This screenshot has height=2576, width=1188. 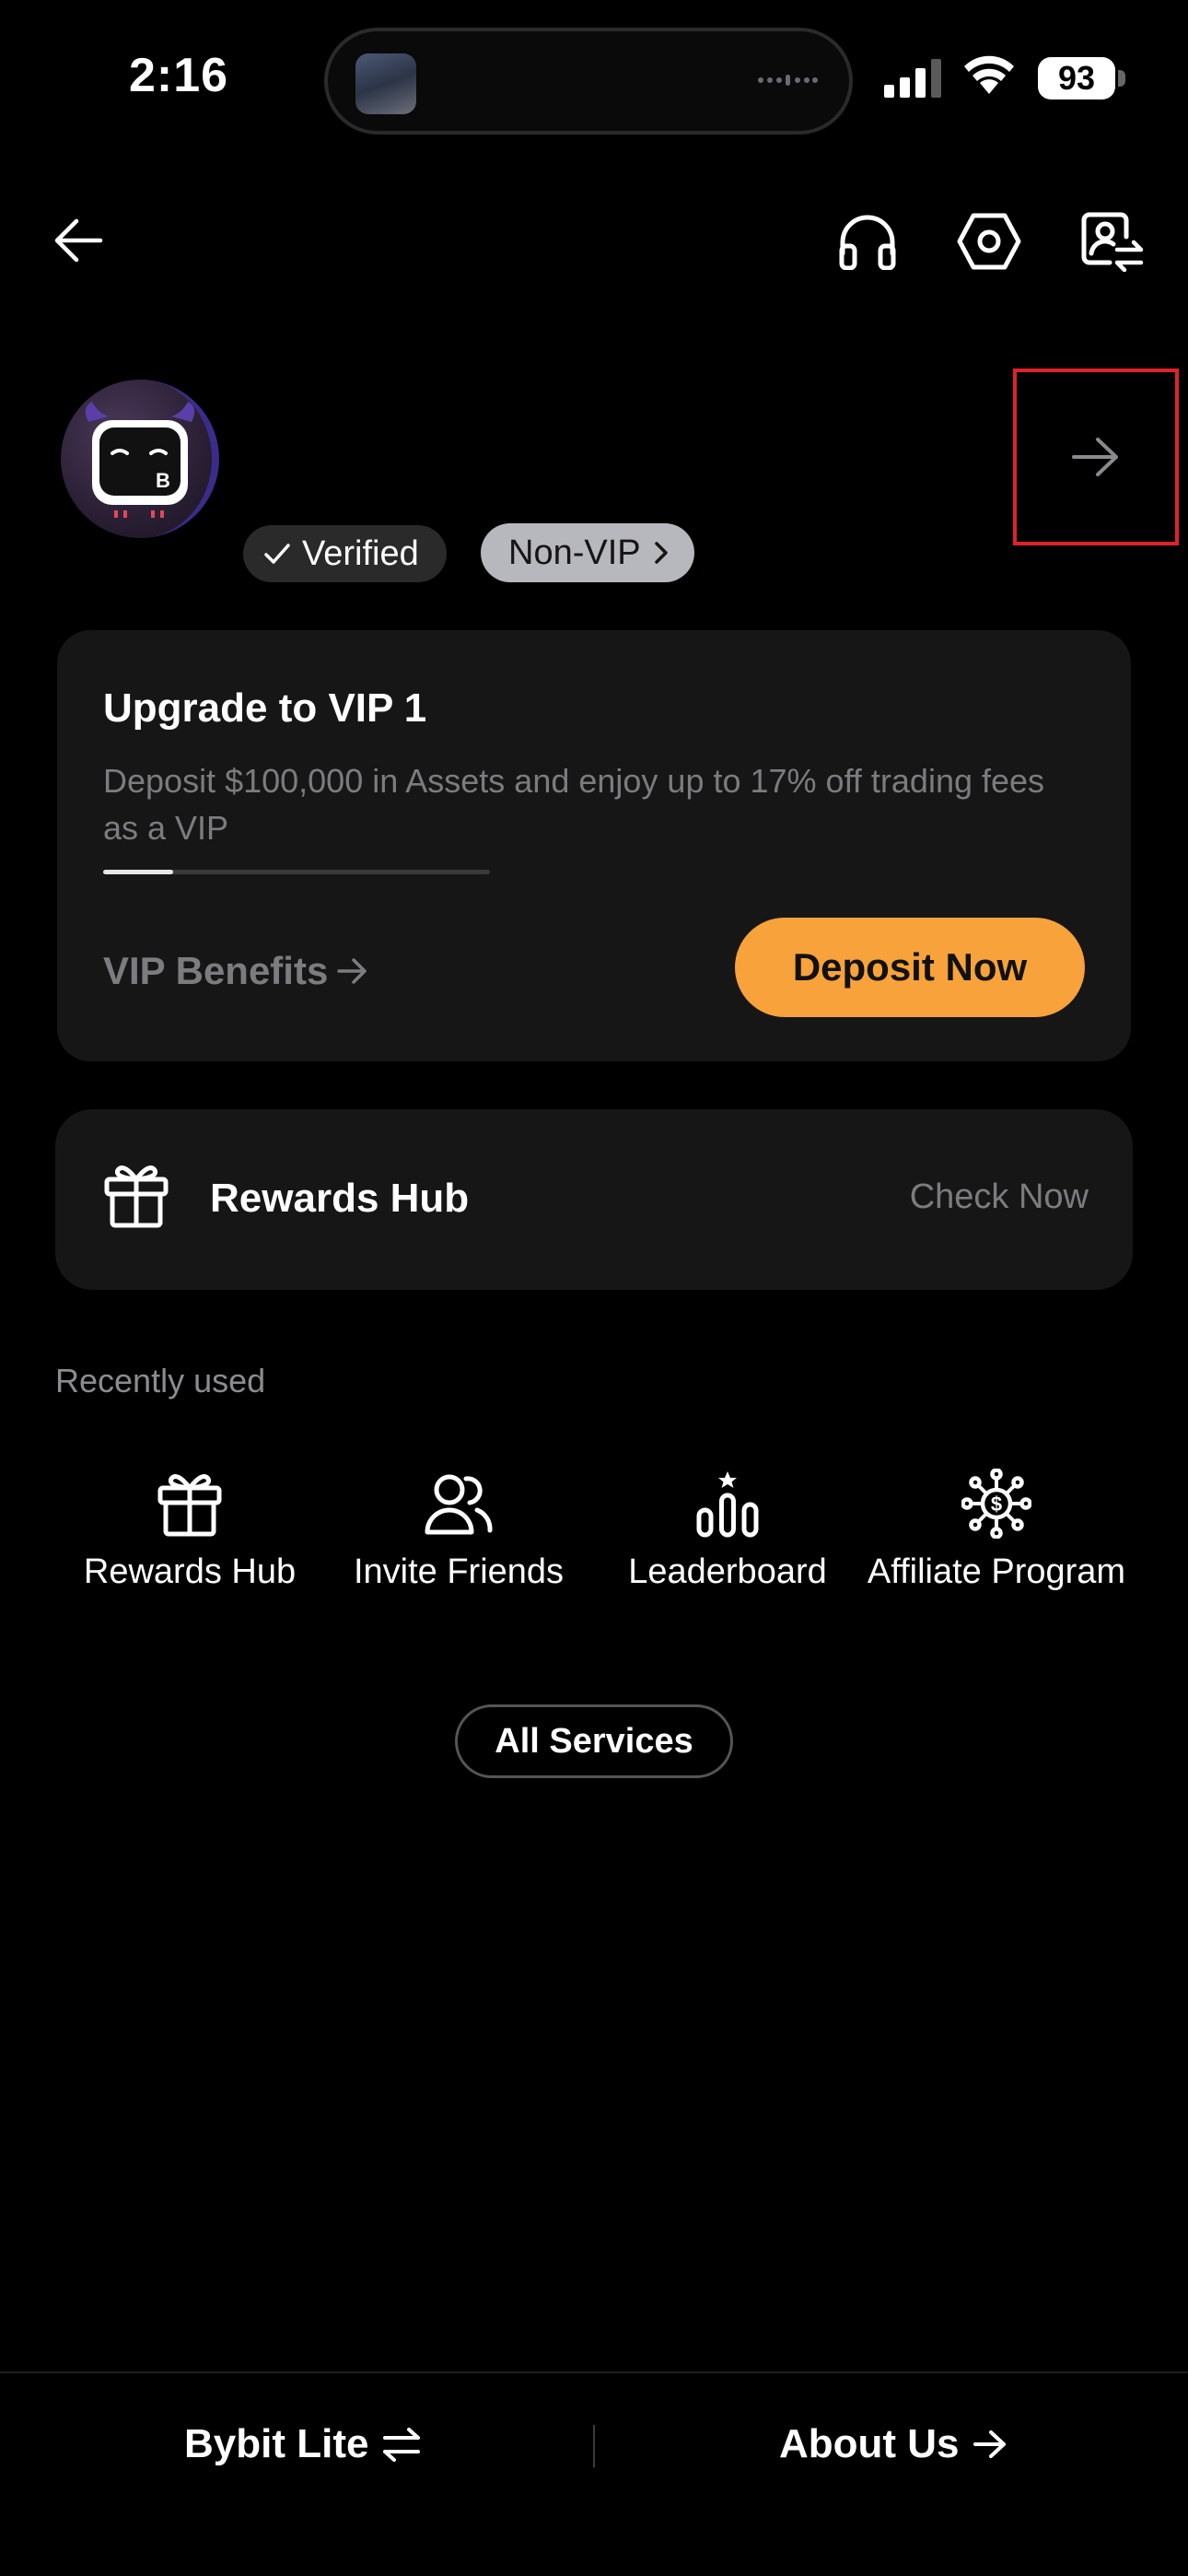 I want to click on shortcut-leaderboard: Leaderboard, so click(x=727, y=1530).